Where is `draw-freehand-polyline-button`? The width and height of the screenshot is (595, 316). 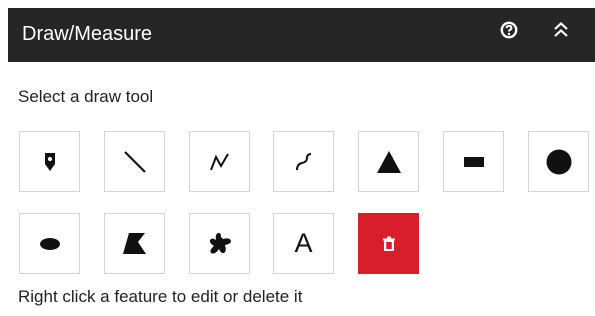
draw-freehand-polyline-button is located at coordinates (303, 161).